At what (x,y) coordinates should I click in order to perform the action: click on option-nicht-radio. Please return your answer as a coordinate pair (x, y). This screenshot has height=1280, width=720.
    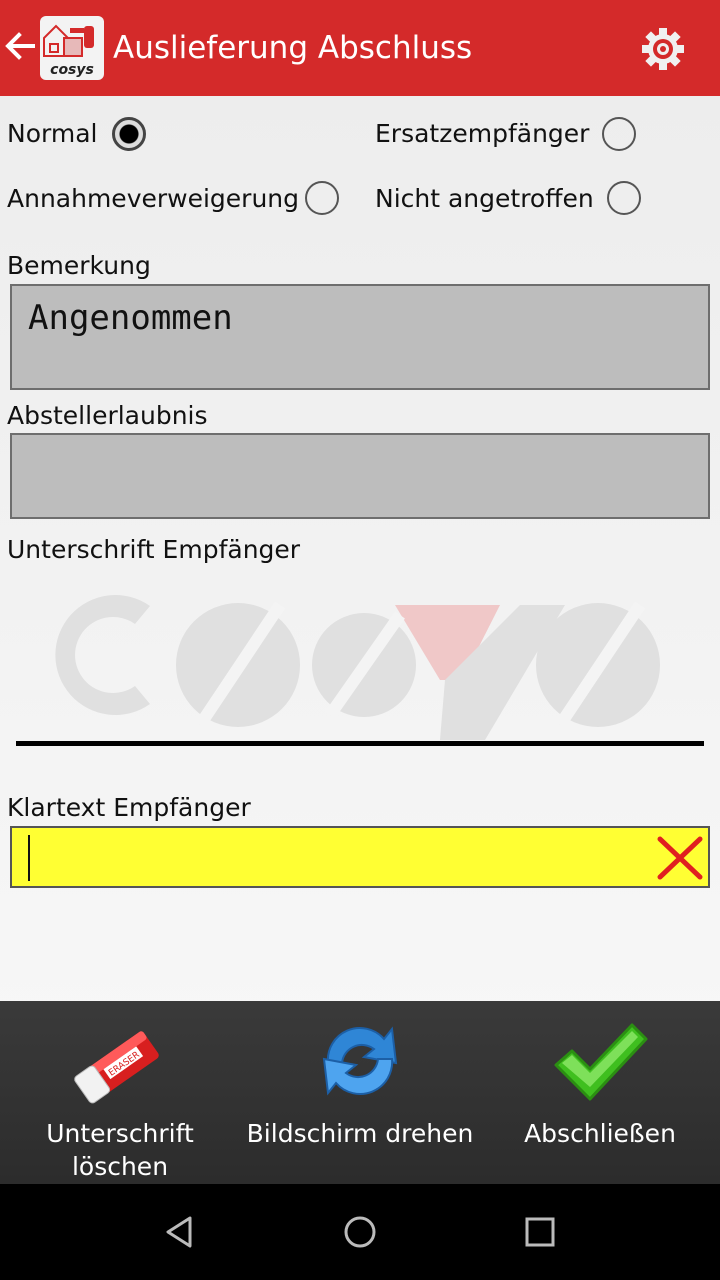
    Looking at the image, I should click on (624, 198).